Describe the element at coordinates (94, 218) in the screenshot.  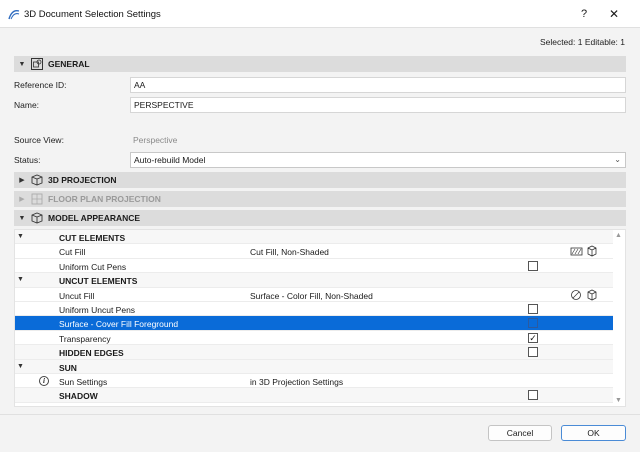
I see `section-model-appearance-label: MODEL APPEARANCE` at that location.